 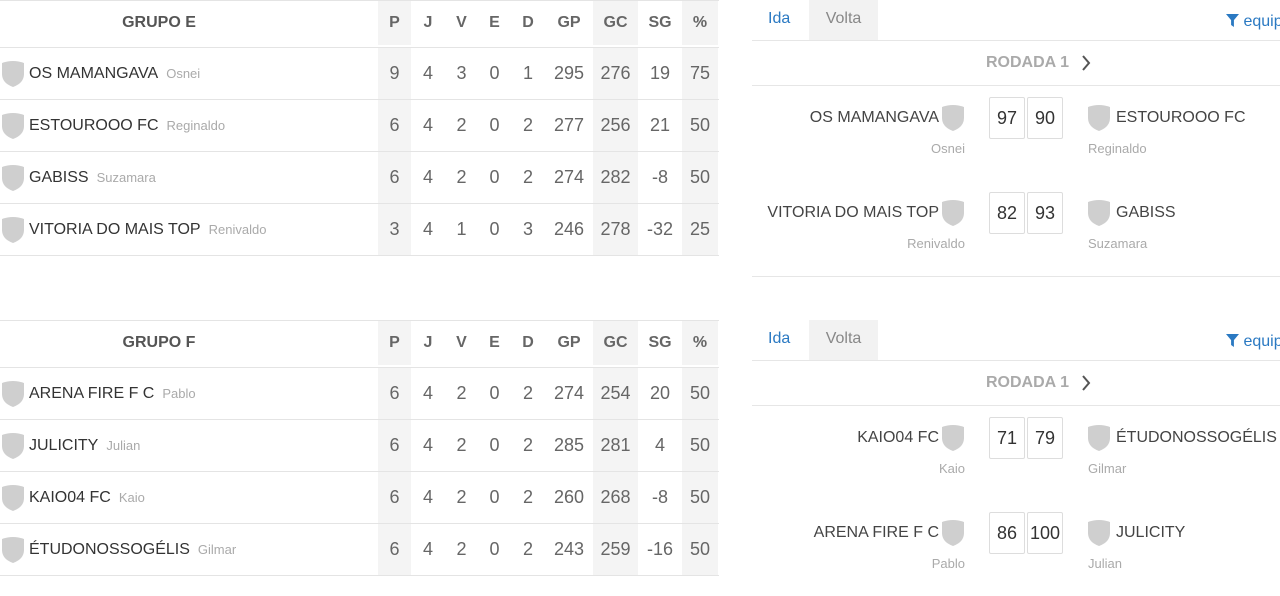 What do you see at coordinates (183, 73) in the screenshot?
I see `owner-name: Osnei` at bounding box center [183, 73].